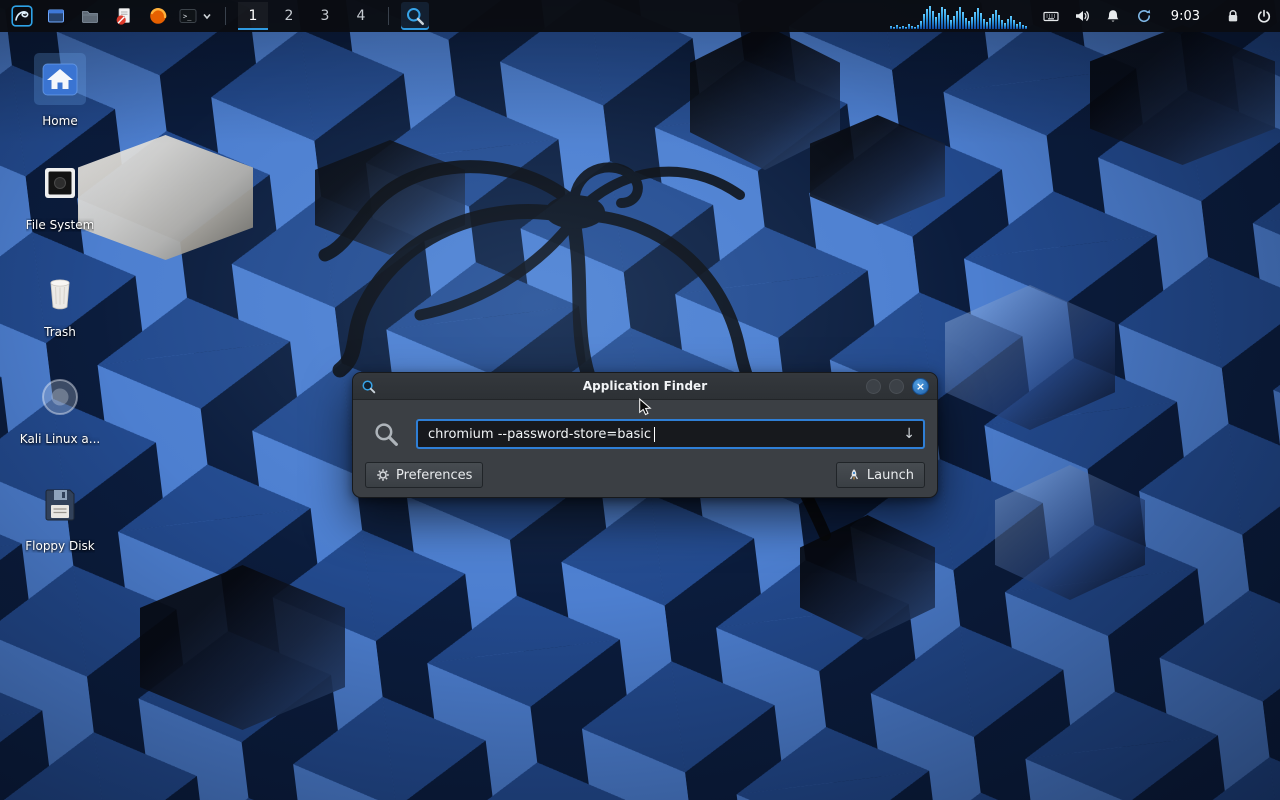 This screenshot has height=800, width=1280. I want to click on launch-rocket-icon, so click(853, 475).